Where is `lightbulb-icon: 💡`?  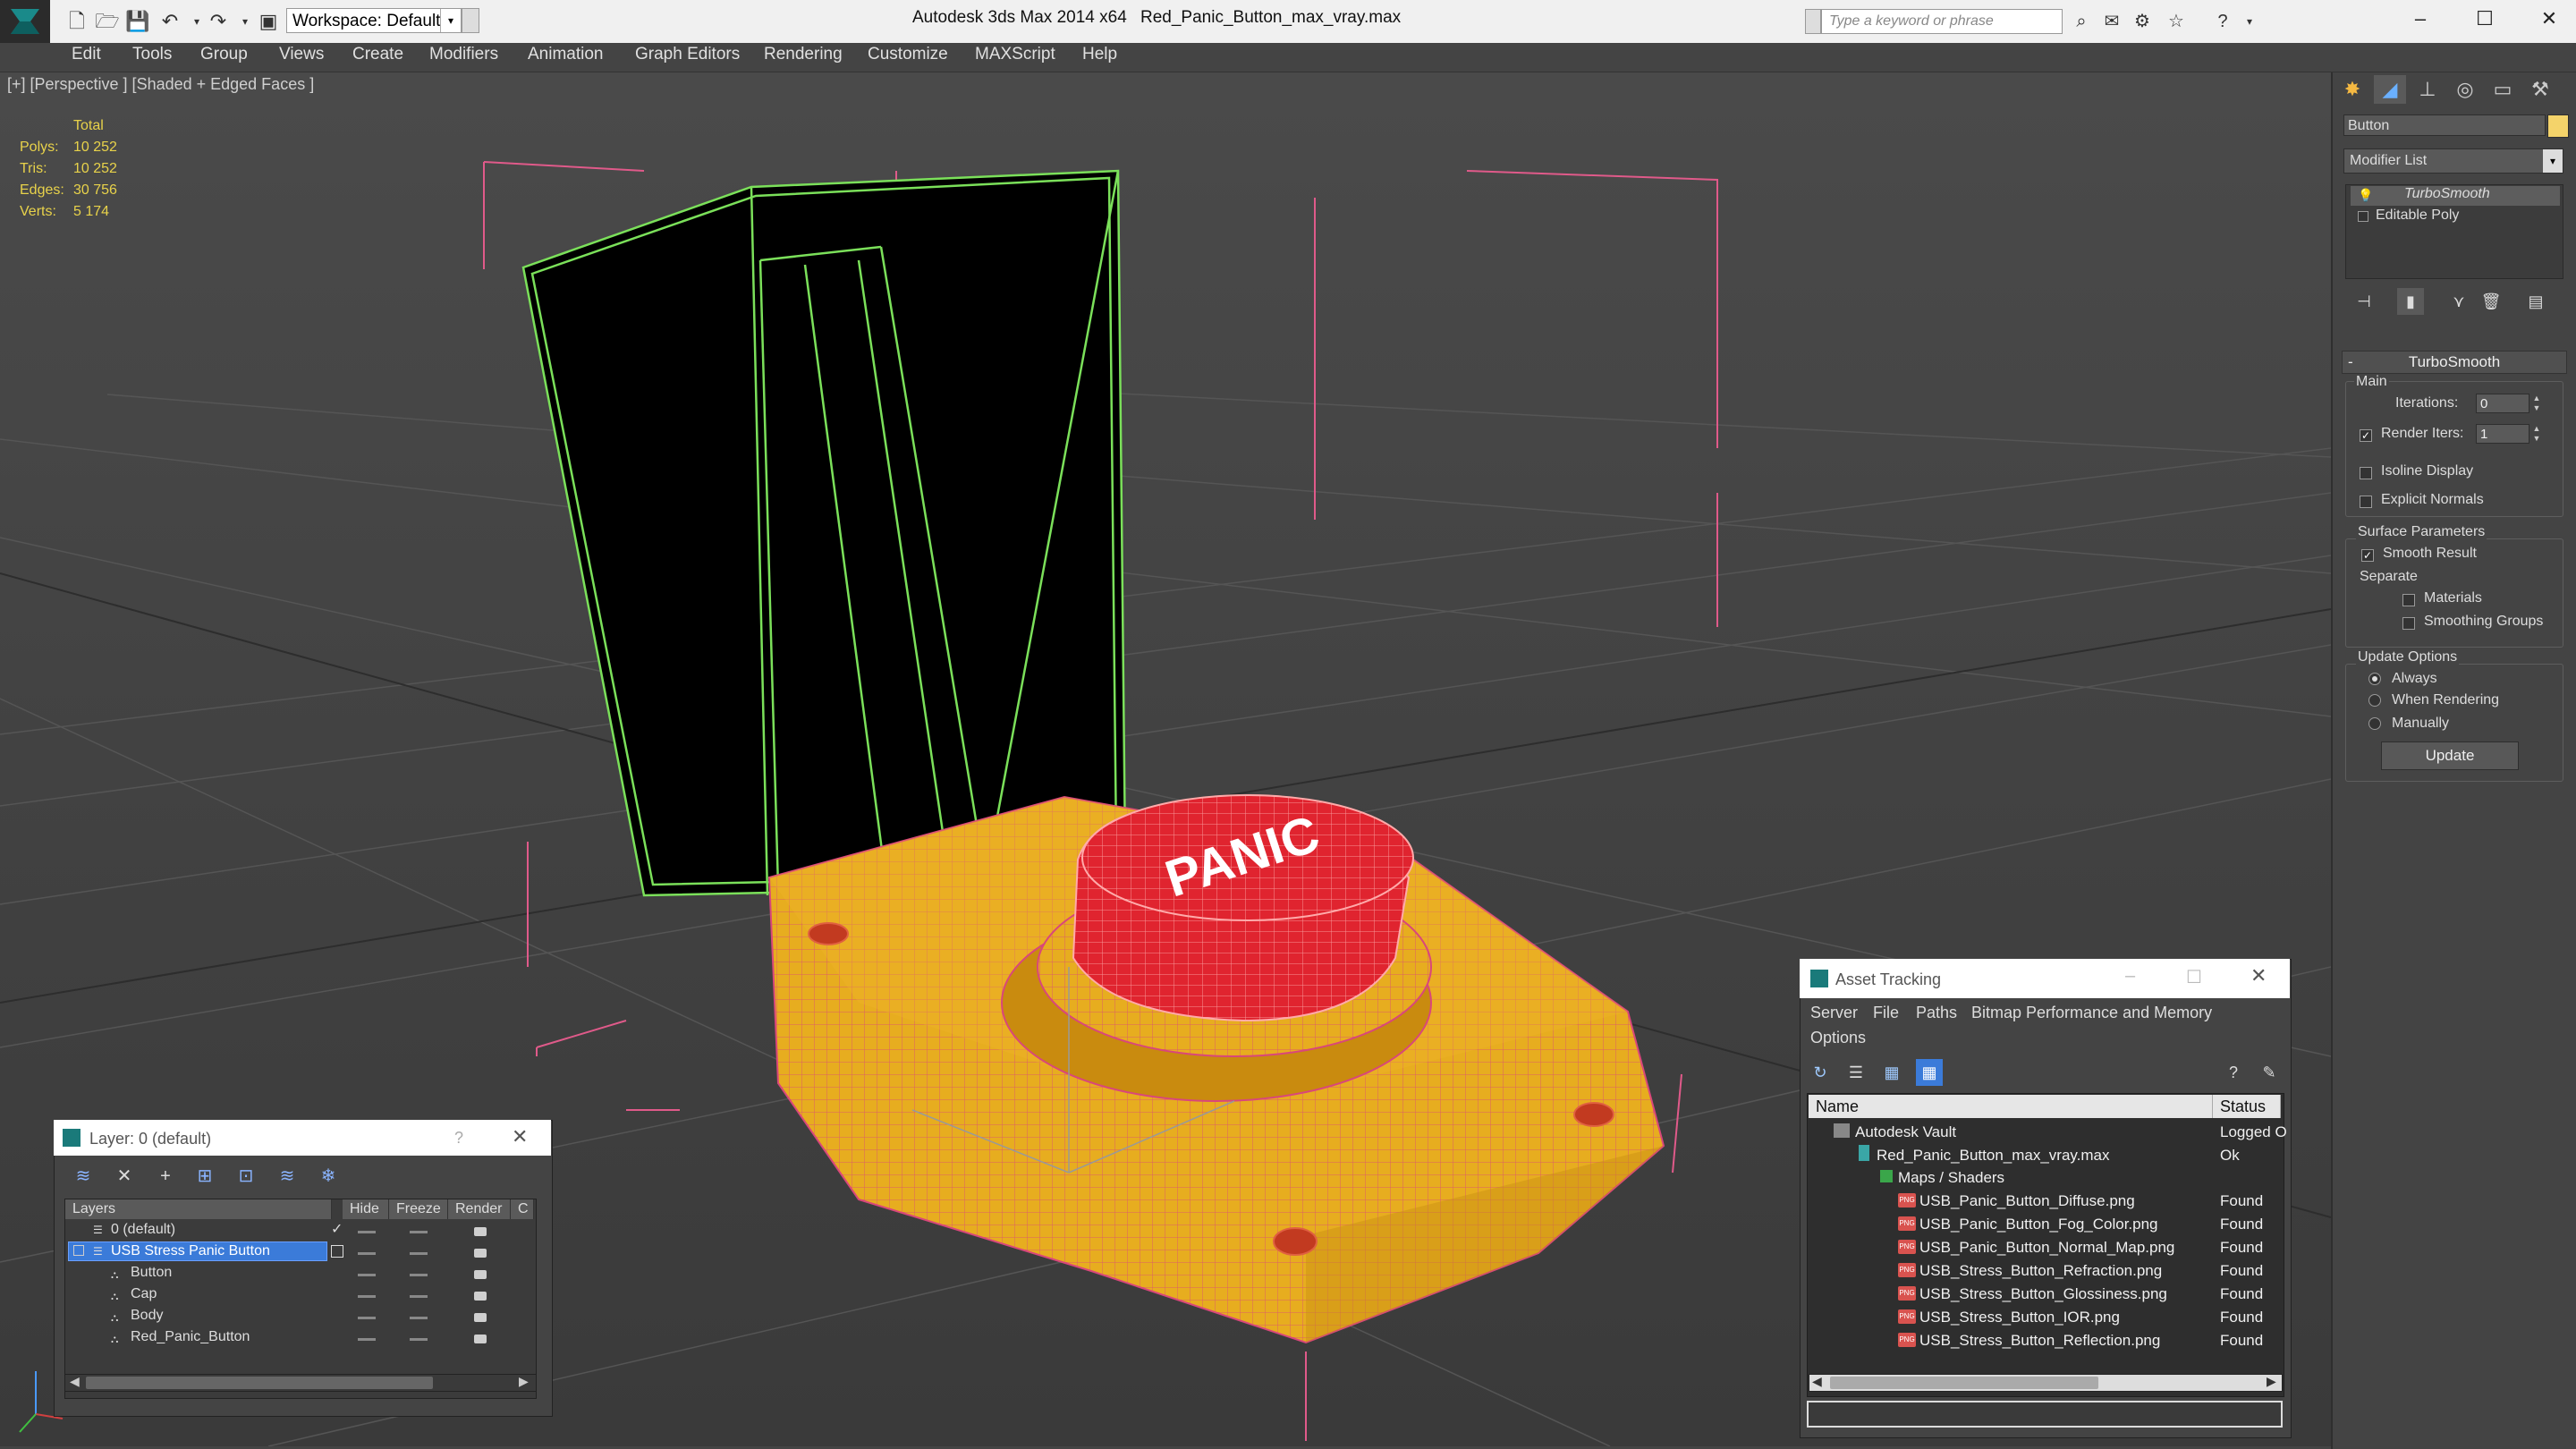
lightbulb-icon: 💡 is located at coordinates (2365, 195).